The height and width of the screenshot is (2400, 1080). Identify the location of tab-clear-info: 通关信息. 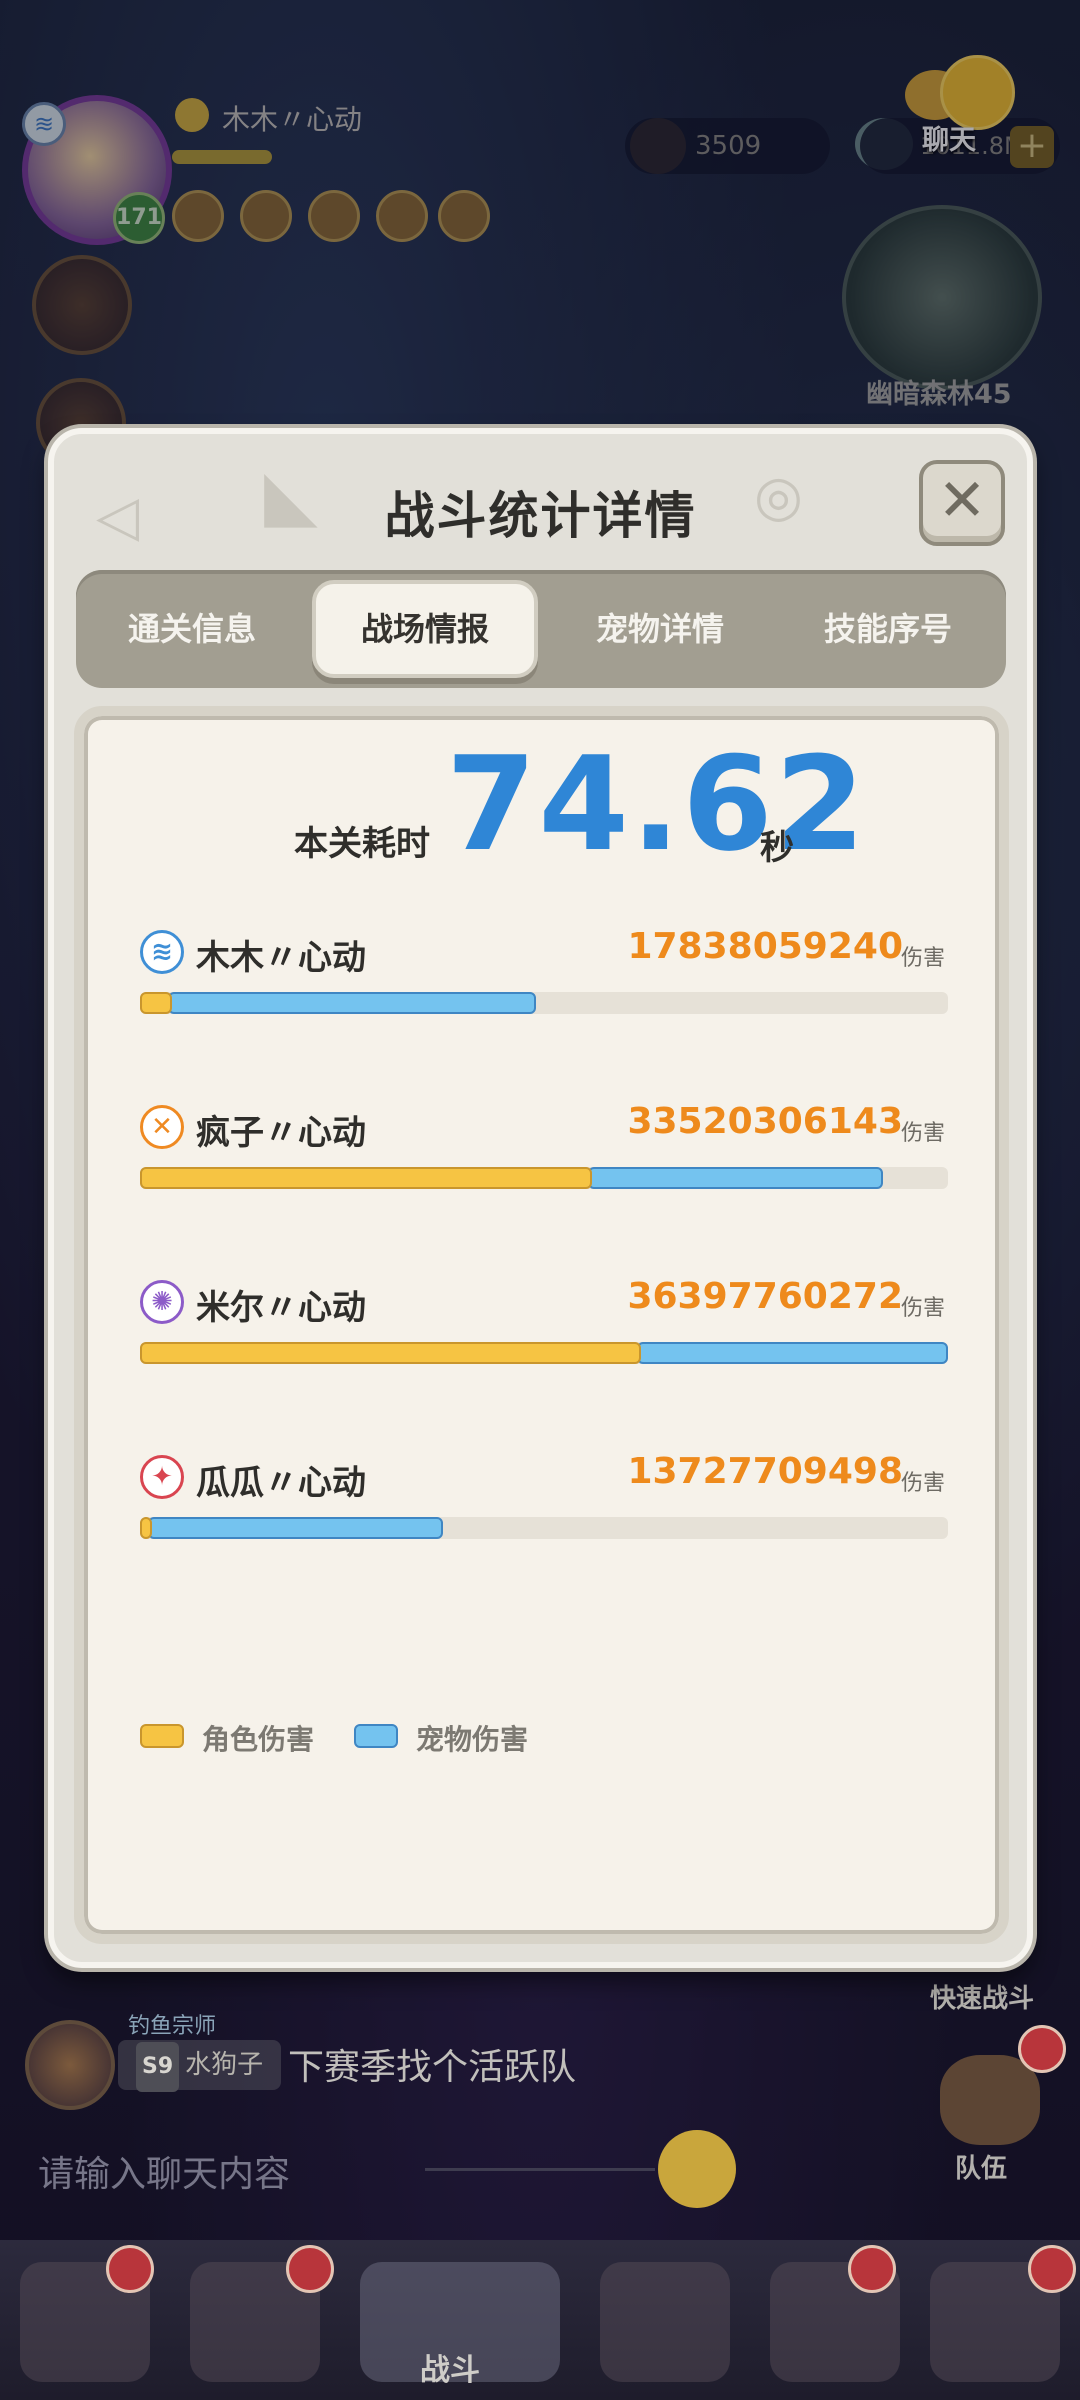
(192, 629).